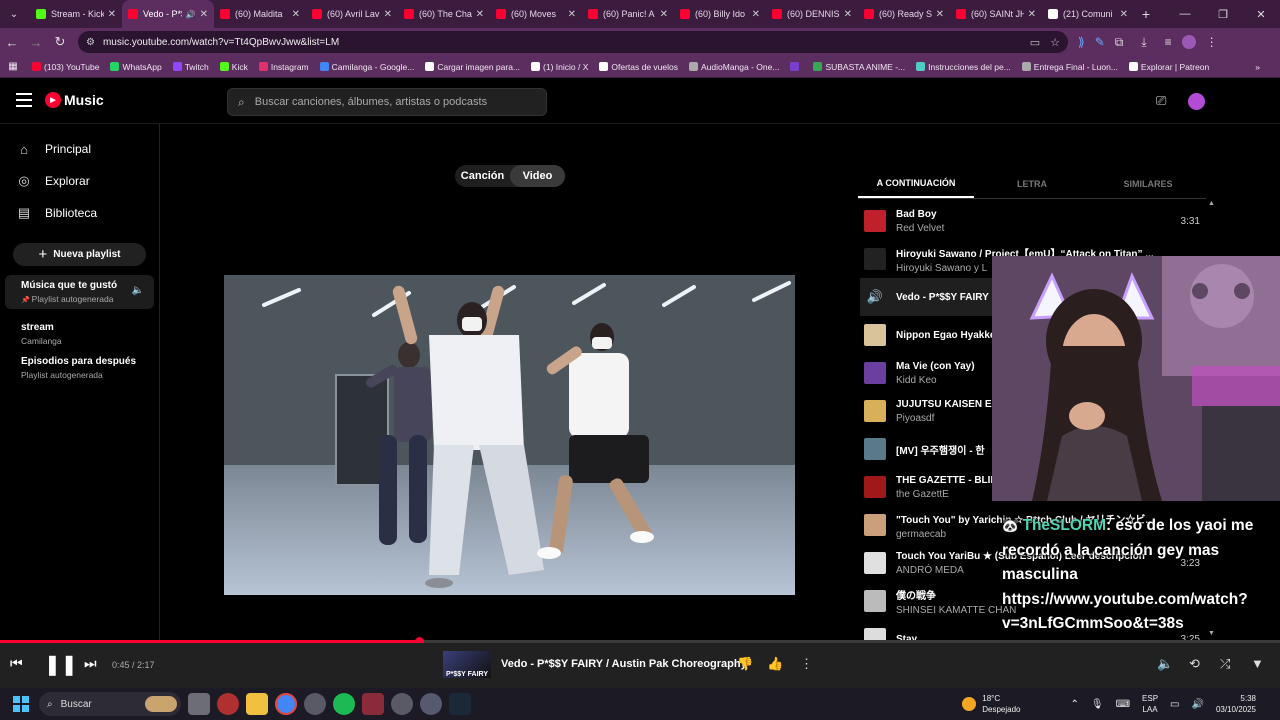  What do you see at coordinates (460, 704) in the screenshot?
I see `steam-icon` at bounding box center [460, 704].